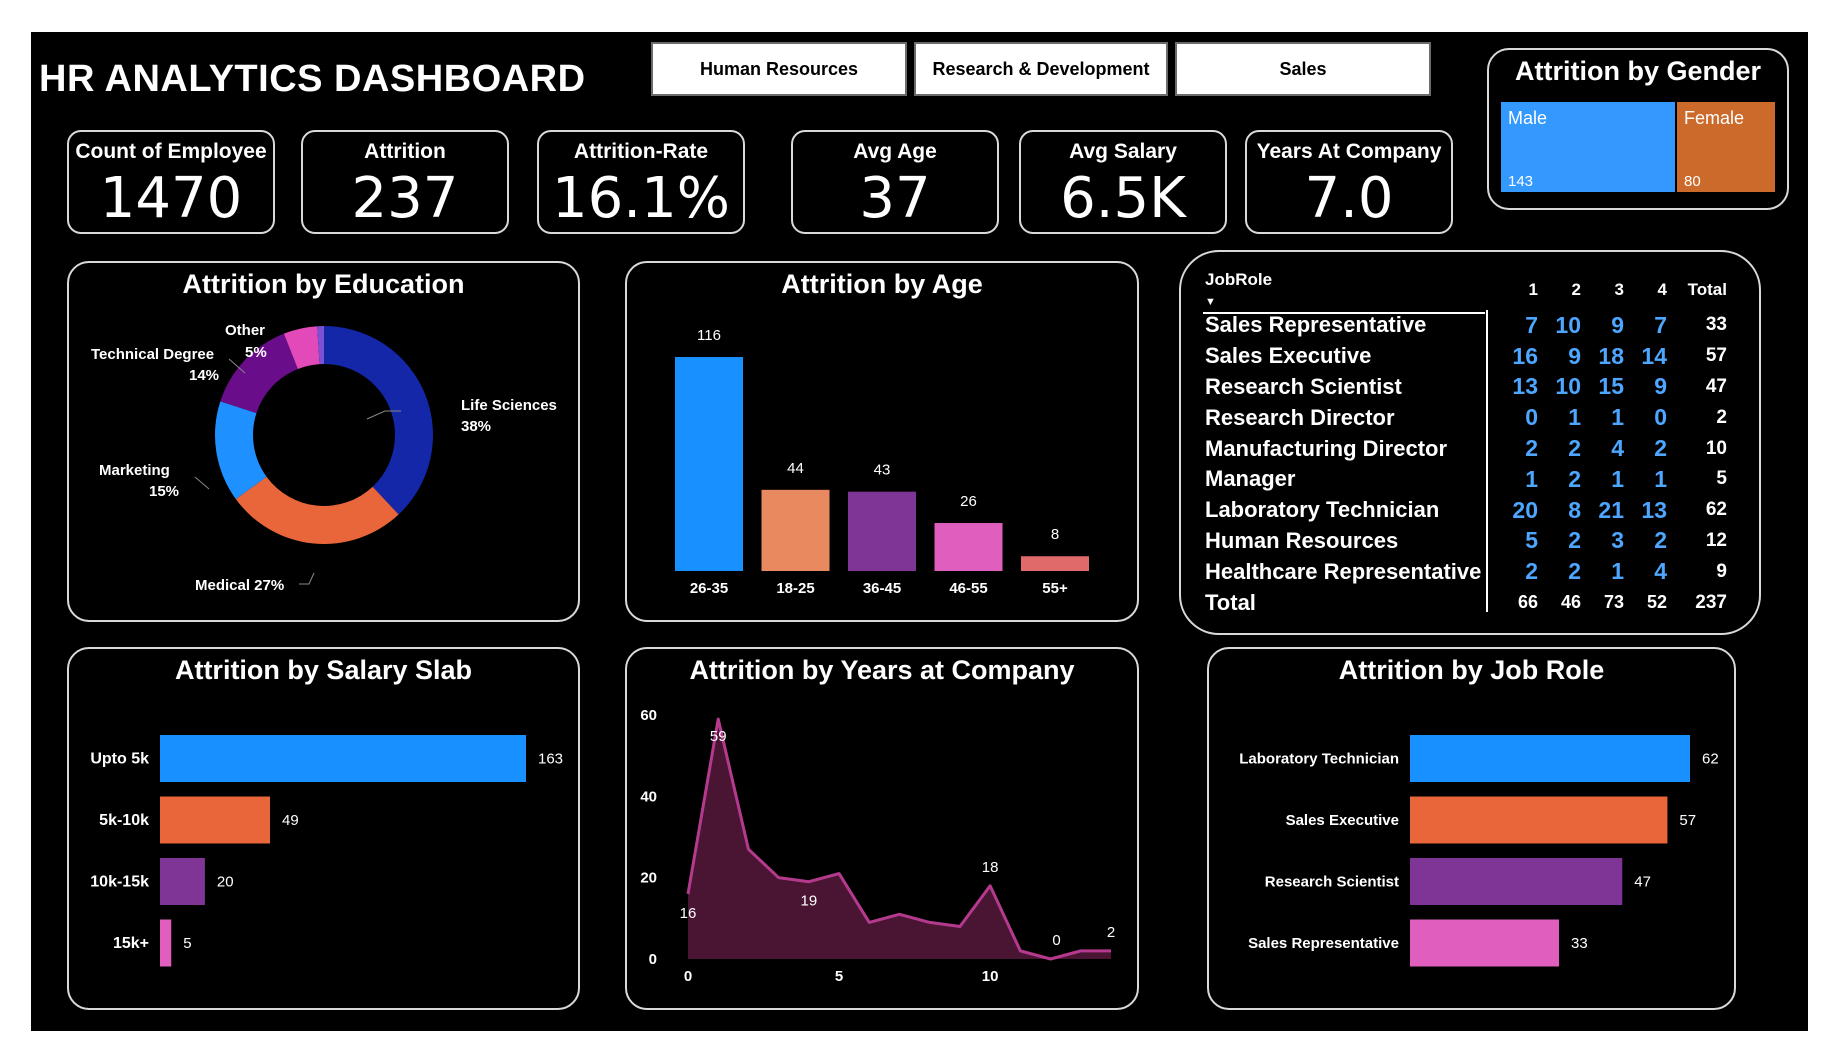  What do you see at coordinates (239, 585) in the screenshot?
I see `label-medical: Medical 27%` at bounding box center [239, 585].